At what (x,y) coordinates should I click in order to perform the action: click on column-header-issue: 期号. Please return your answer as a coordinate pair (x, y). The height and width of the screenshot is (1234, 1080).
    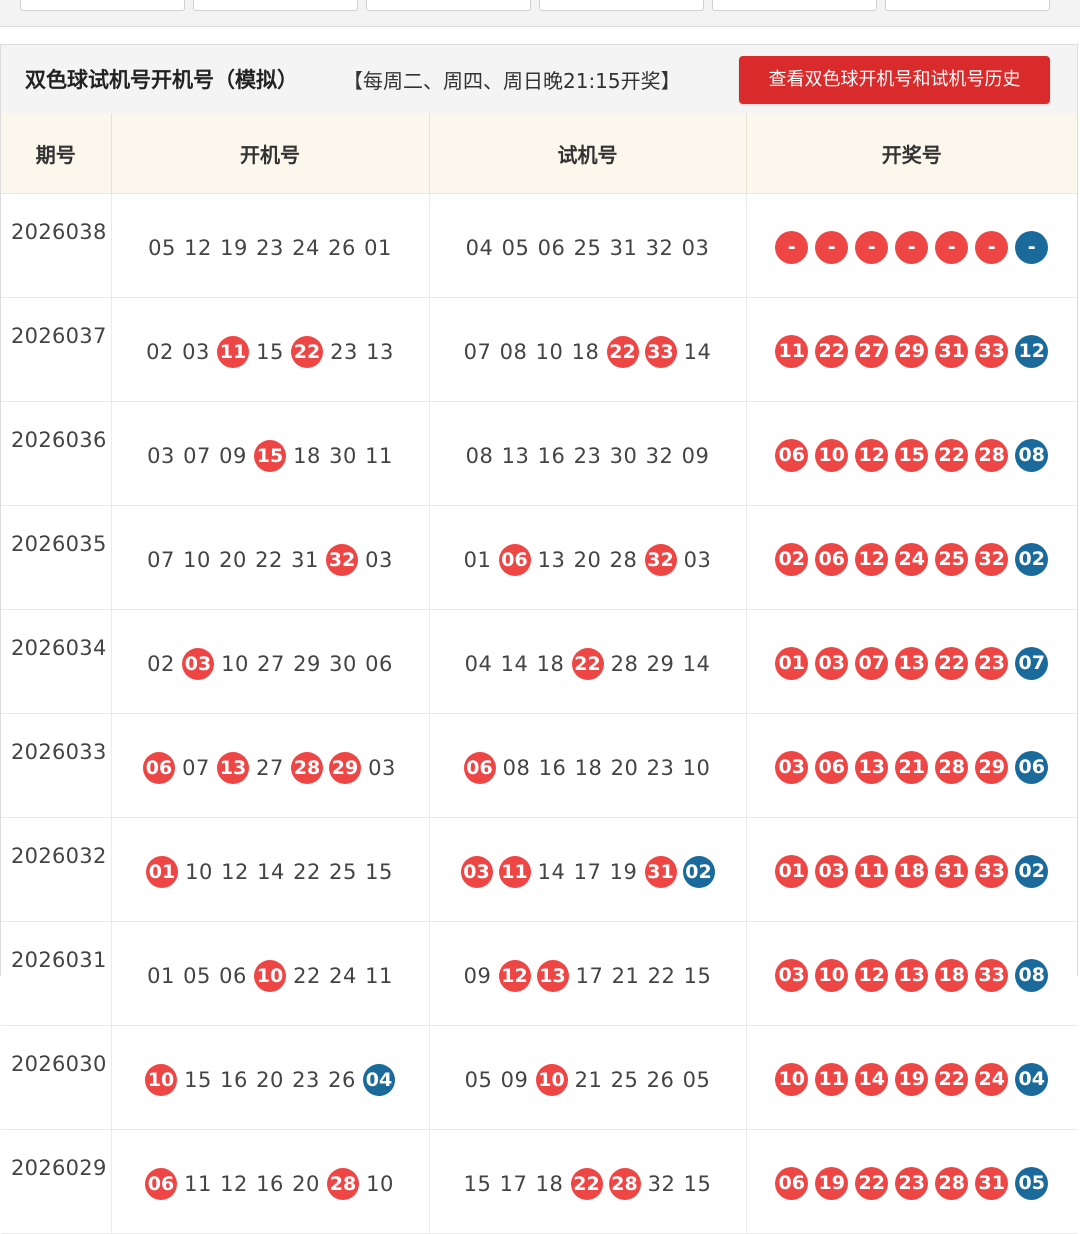
    Looking at the image, I should click on (56, 153).